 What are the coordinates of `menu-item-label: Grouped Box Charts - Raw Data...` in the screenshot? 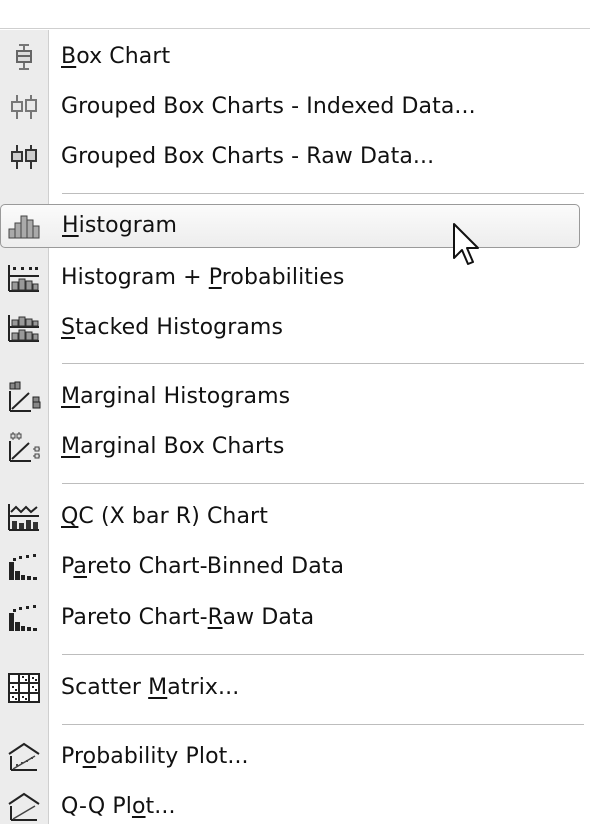 It's located at (248, 156).